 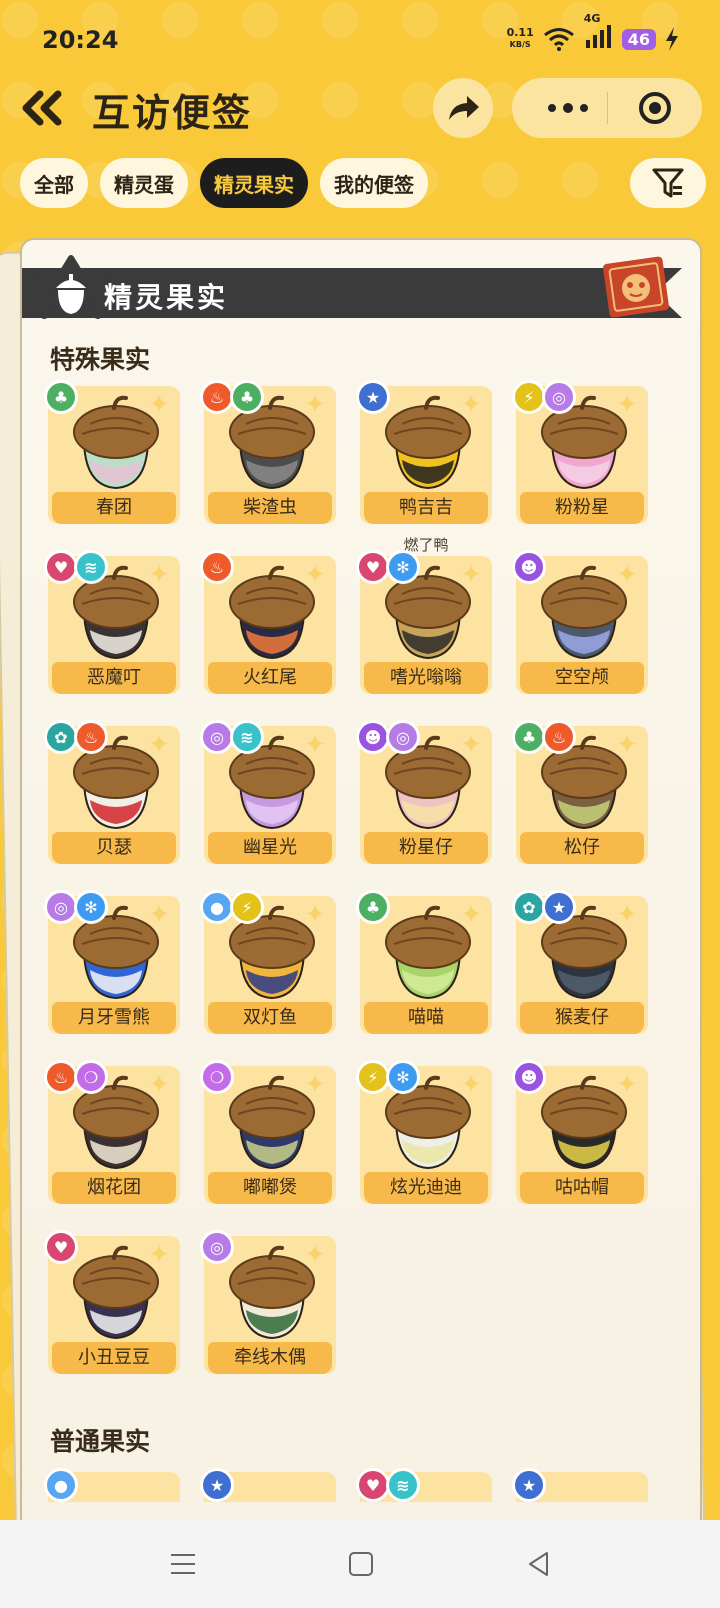 I want to click on tab-spirit-egg: 精灵蛋, so click(x=144, y=183).